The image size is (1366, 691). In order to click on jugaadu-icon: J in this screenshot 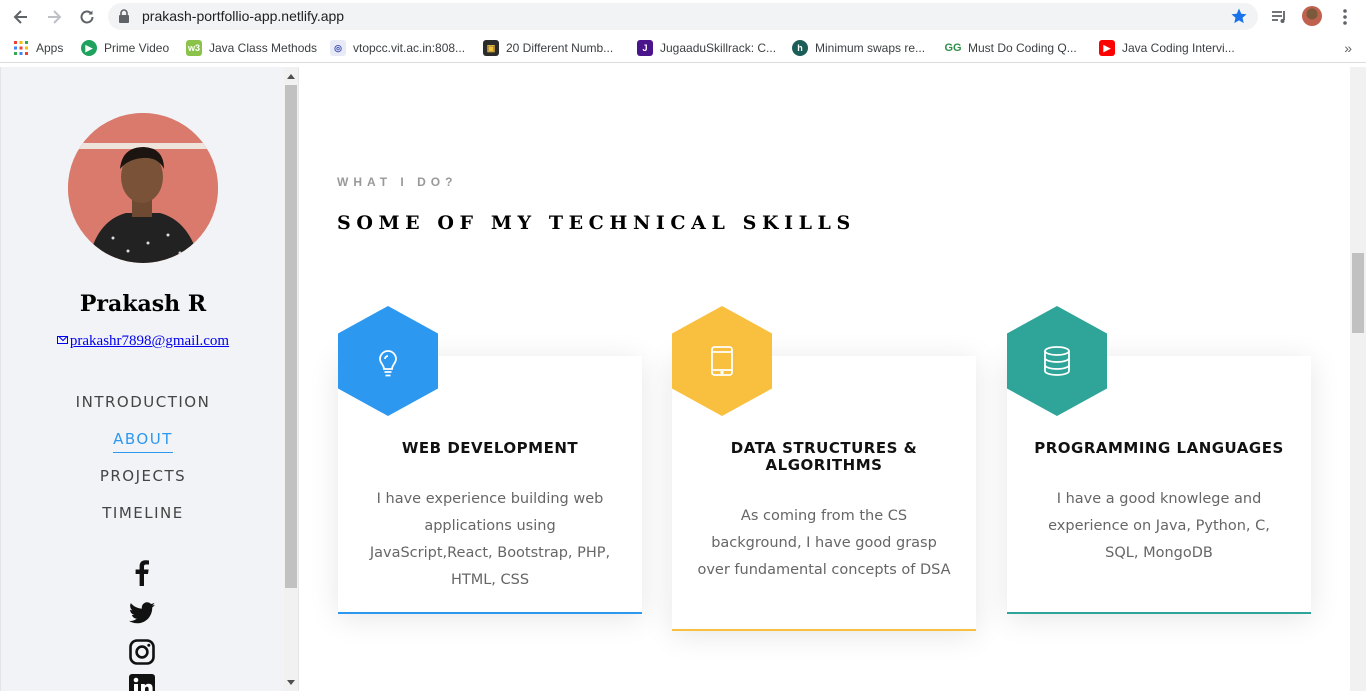, I will do `click(645, 48)`.